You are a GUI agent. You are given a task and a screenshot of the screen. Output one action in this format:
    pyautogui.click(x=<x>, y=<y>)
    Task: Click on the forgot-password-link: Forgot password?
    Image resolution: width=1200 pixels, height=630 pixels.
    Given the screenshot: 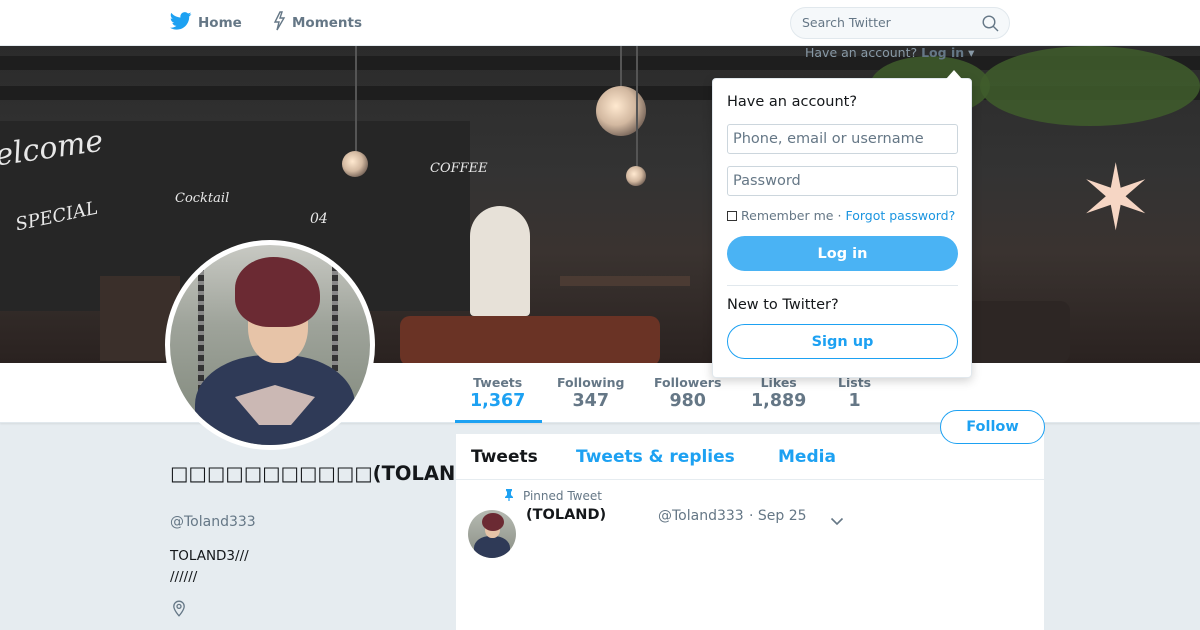 What is the action you would take?
    pyautogui.click(x=900, y=215)
    